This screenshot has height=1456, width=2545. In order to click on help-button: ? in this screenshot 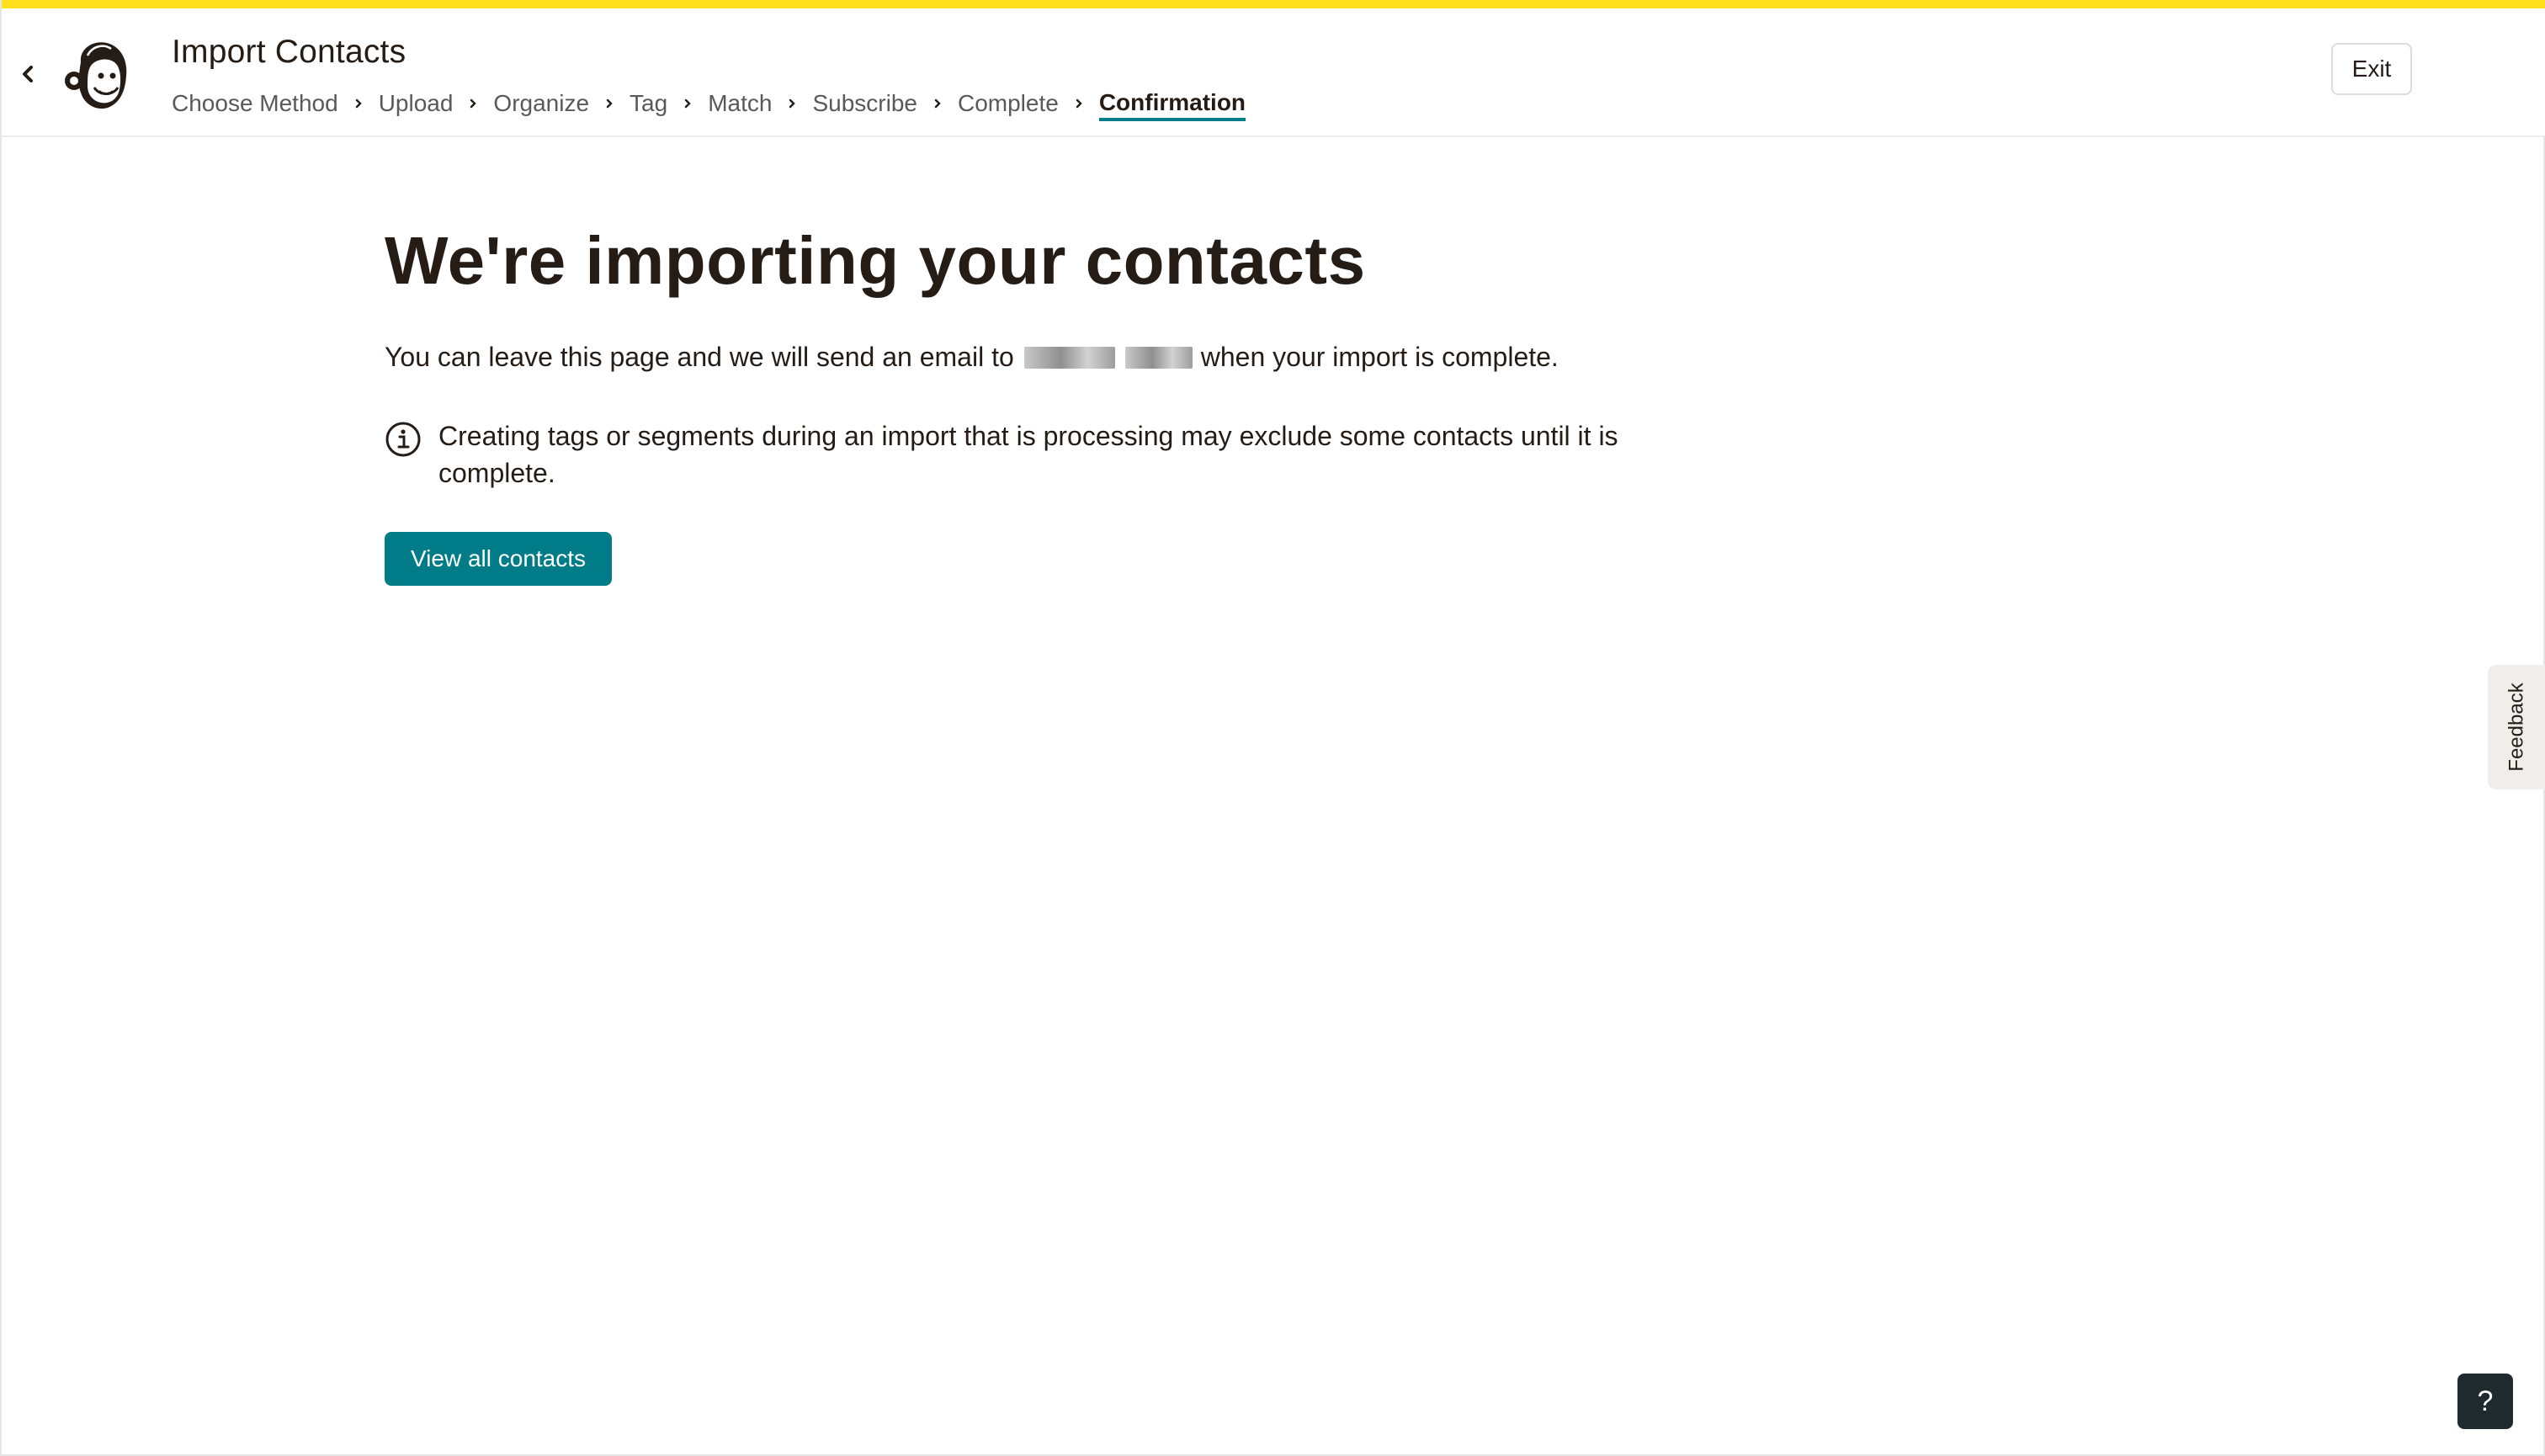, I will do `click(2485, 1402)`.